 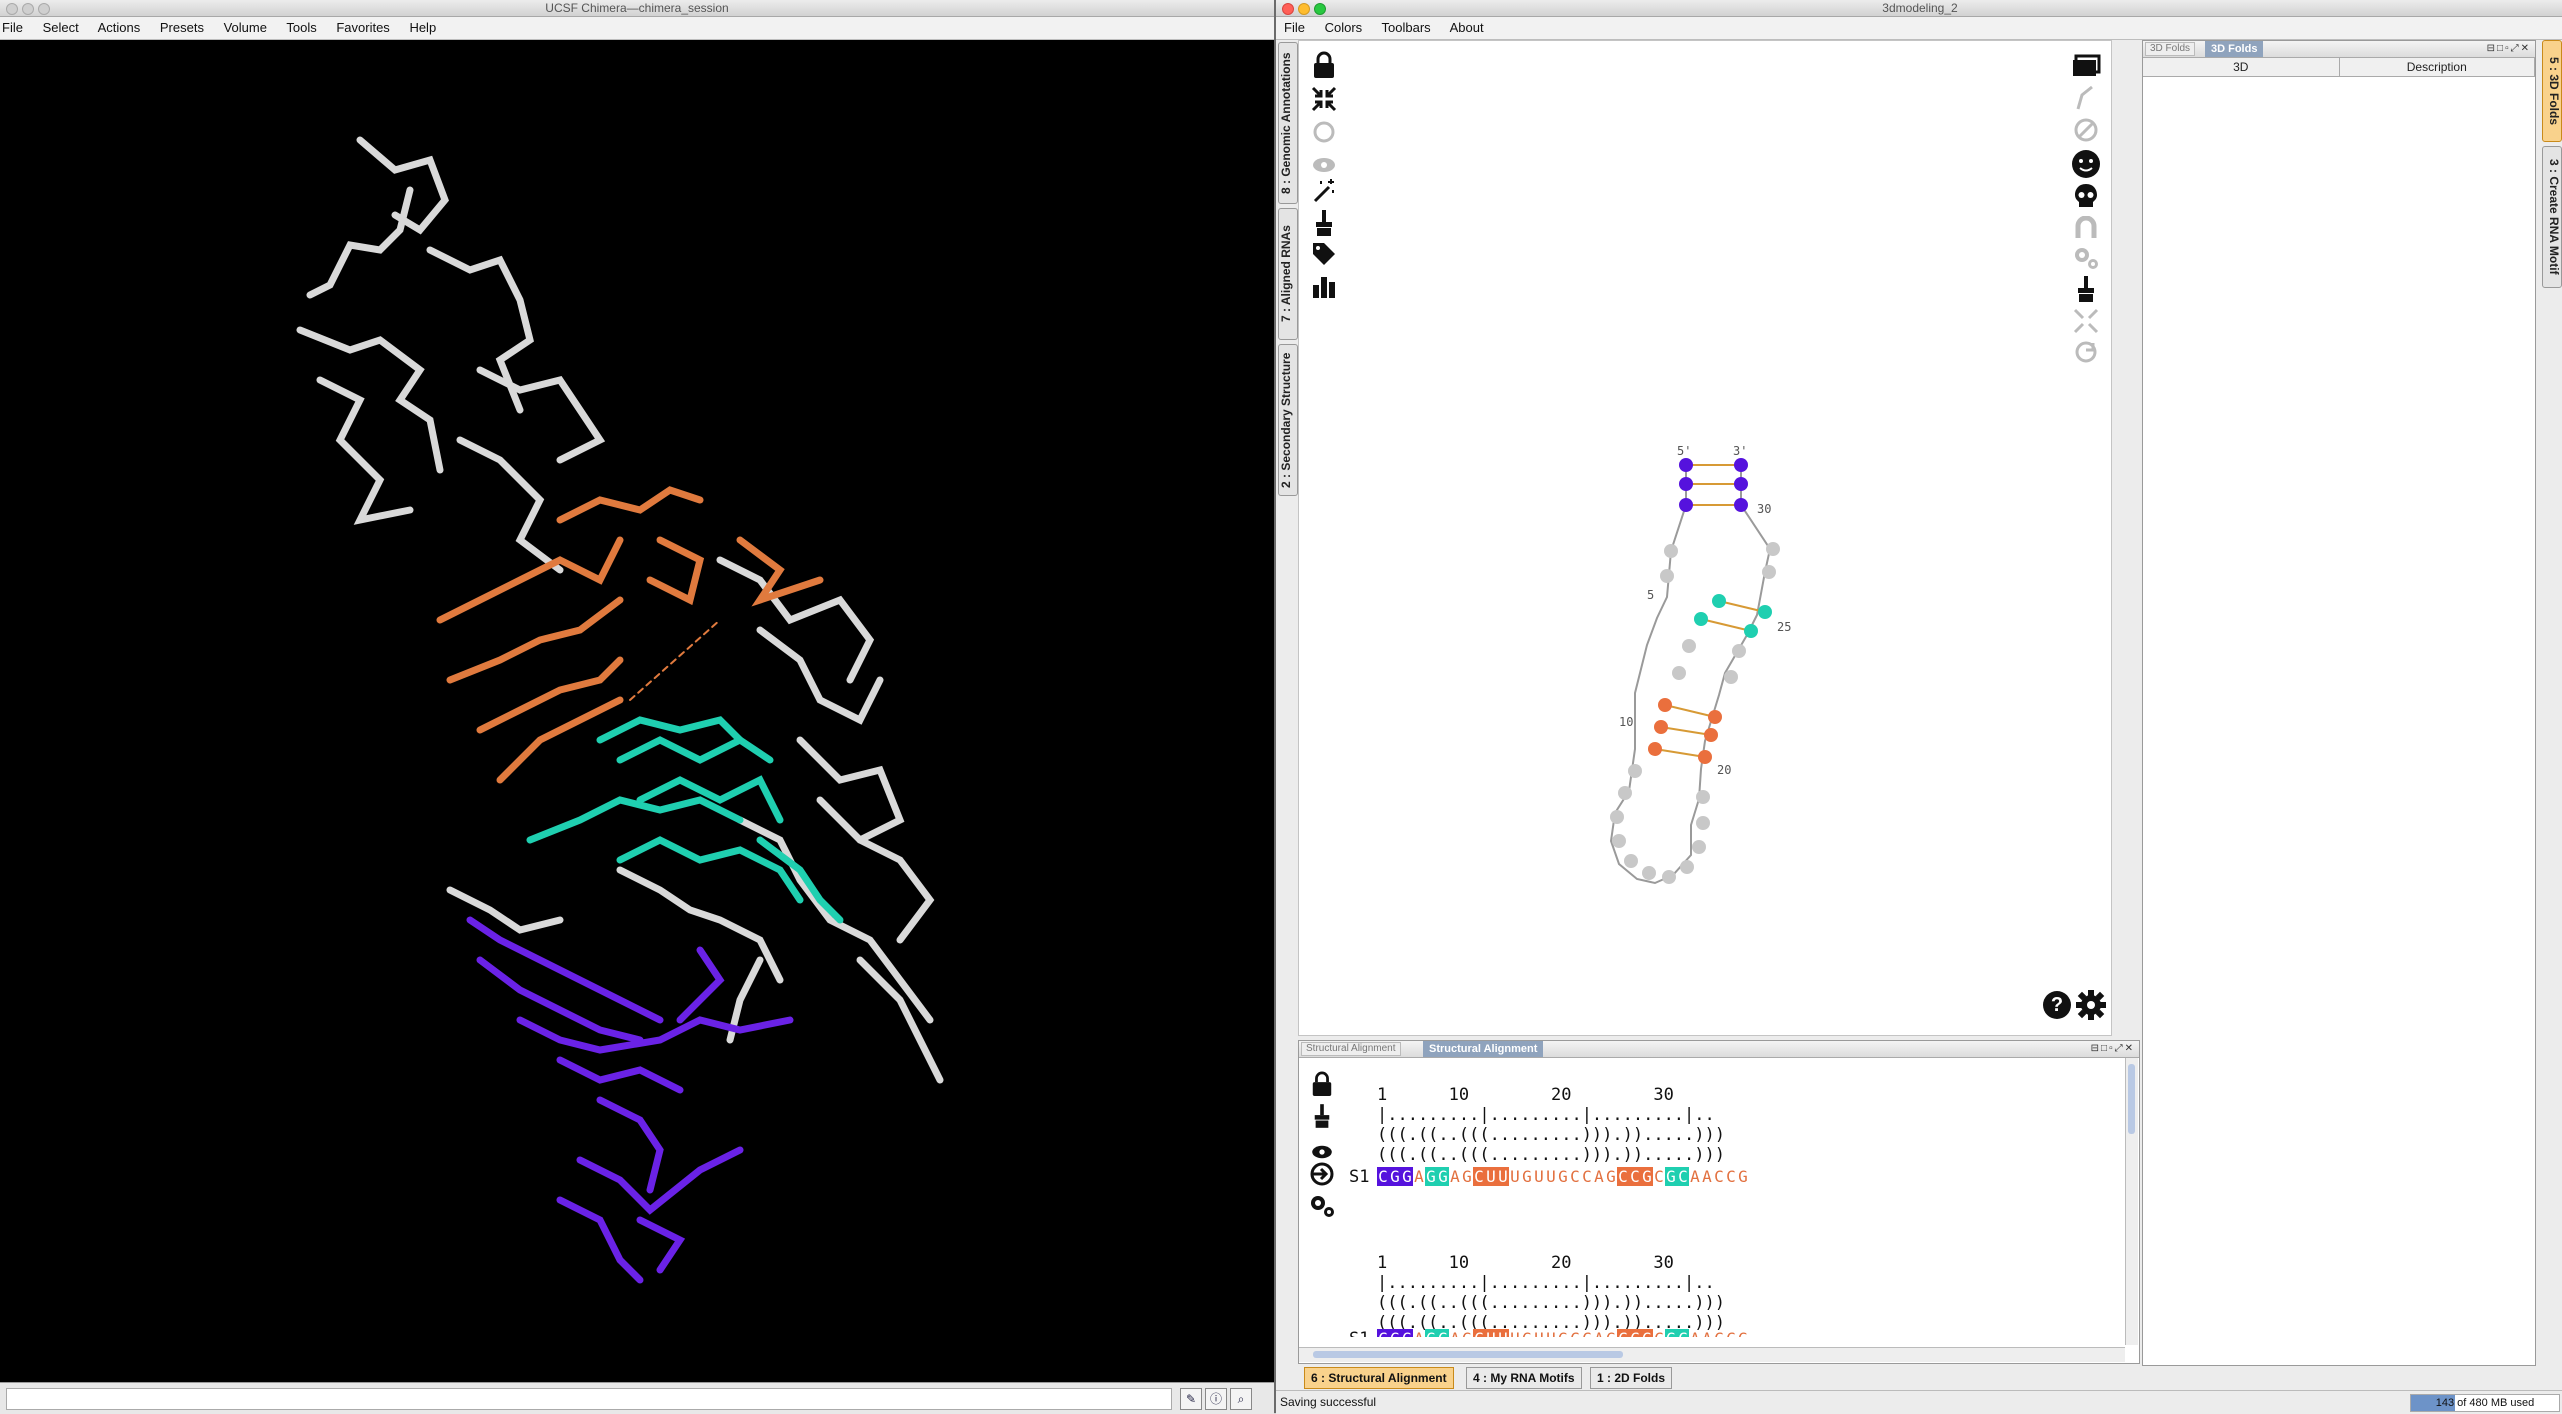 I want to click on menu-colors: Colors, so click(x=1344, y=27).